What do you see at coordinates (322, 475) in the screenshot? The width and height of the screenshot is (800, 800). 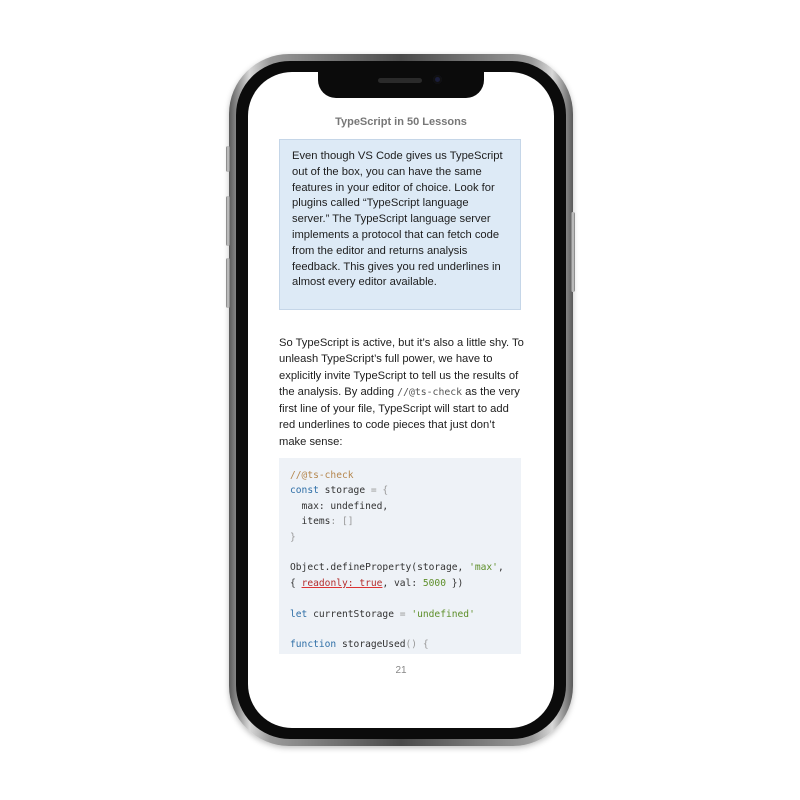 I see `code-comment: //@ts-check` at bounding box center [322, 475].